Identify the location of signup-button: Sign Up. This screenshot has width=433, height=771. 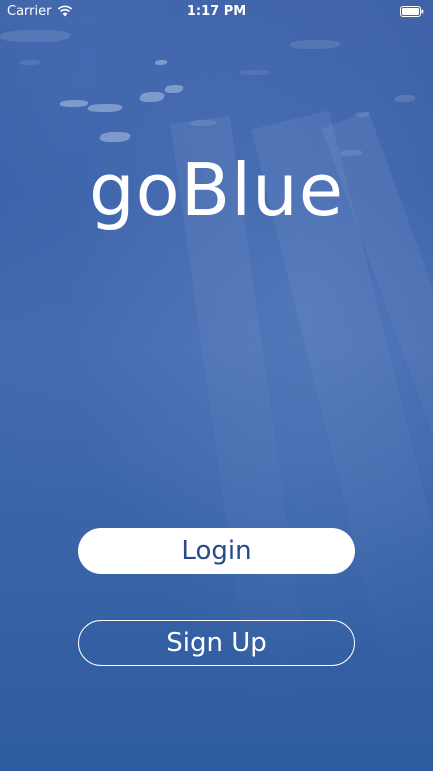
(216, 643).